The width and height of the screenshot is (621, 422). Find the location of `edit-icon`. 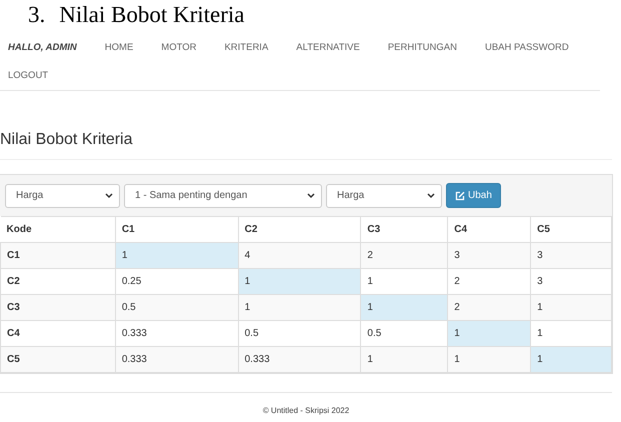

edit-icon is located at coordinates (460, 195).